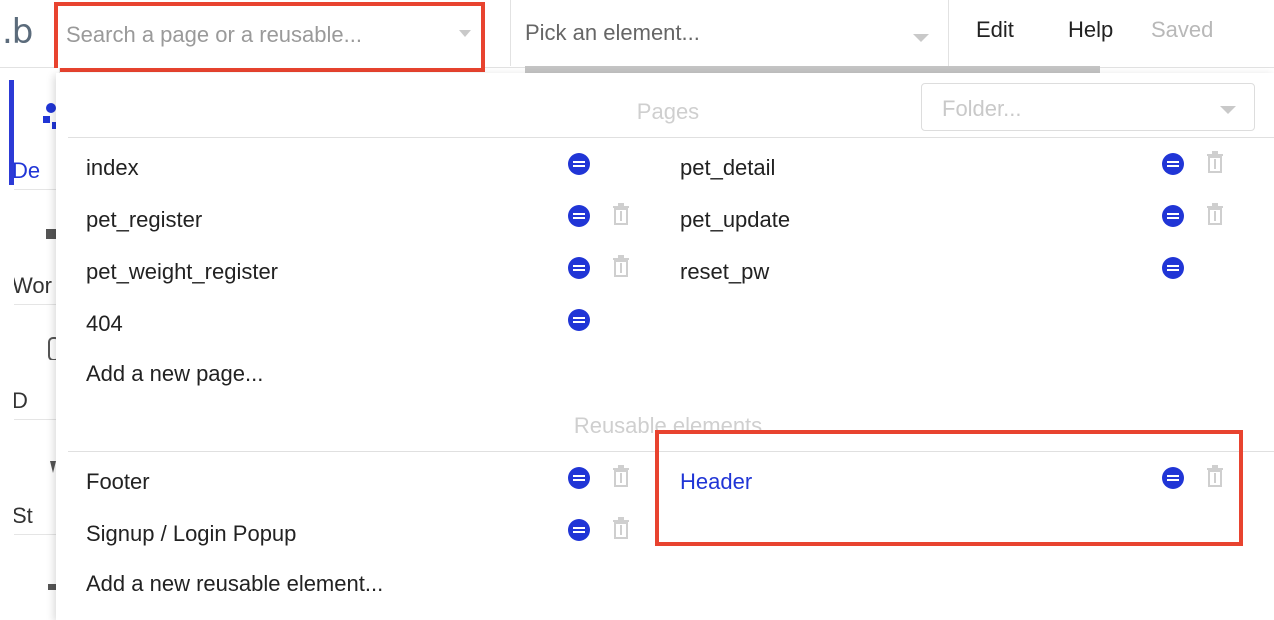 The width and height of the screenshot is (1274, 620). I want to click on bubble-logo: .b, so click(26, 32).